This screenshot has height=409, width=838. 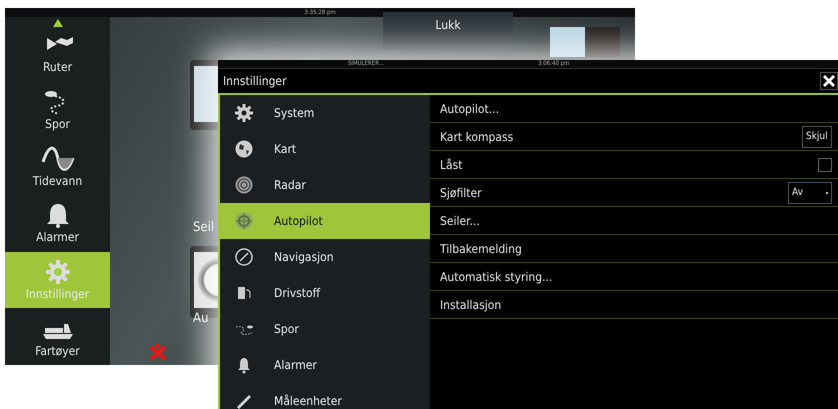 I want to click on category-item: Spor, so click(x=325, y=329).